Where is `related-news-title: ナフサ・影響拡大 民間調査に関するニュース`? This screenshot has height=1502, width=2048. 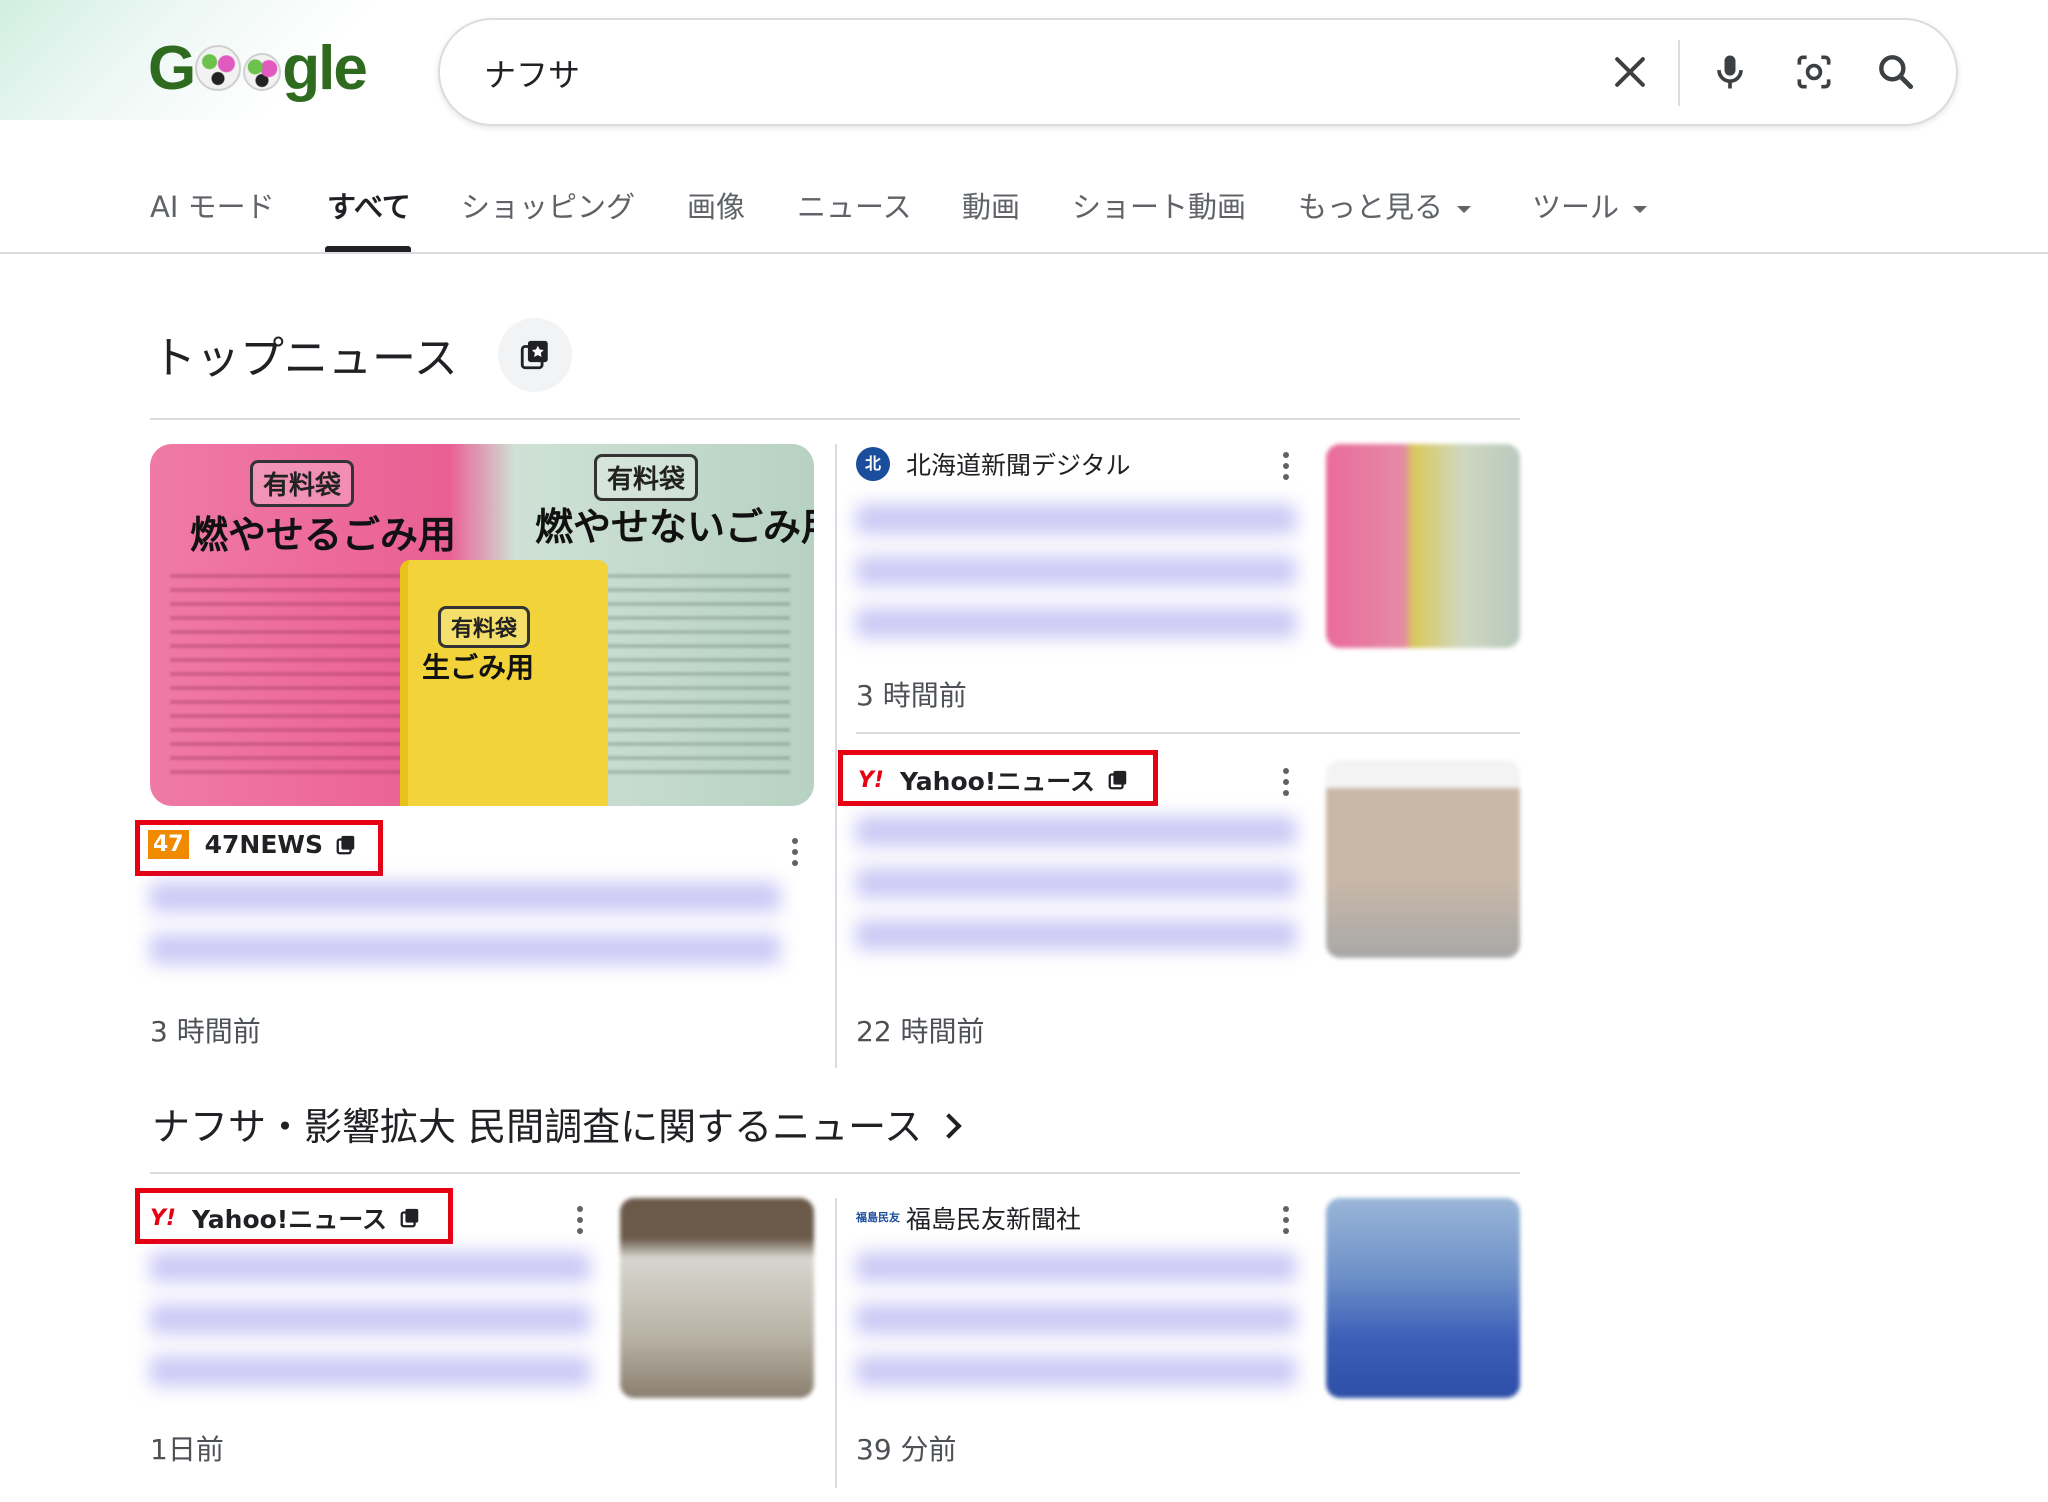
related-news-title: ナフサ・影響拡大 民間調査に関するニュース is located at coordinates (537, 1127).